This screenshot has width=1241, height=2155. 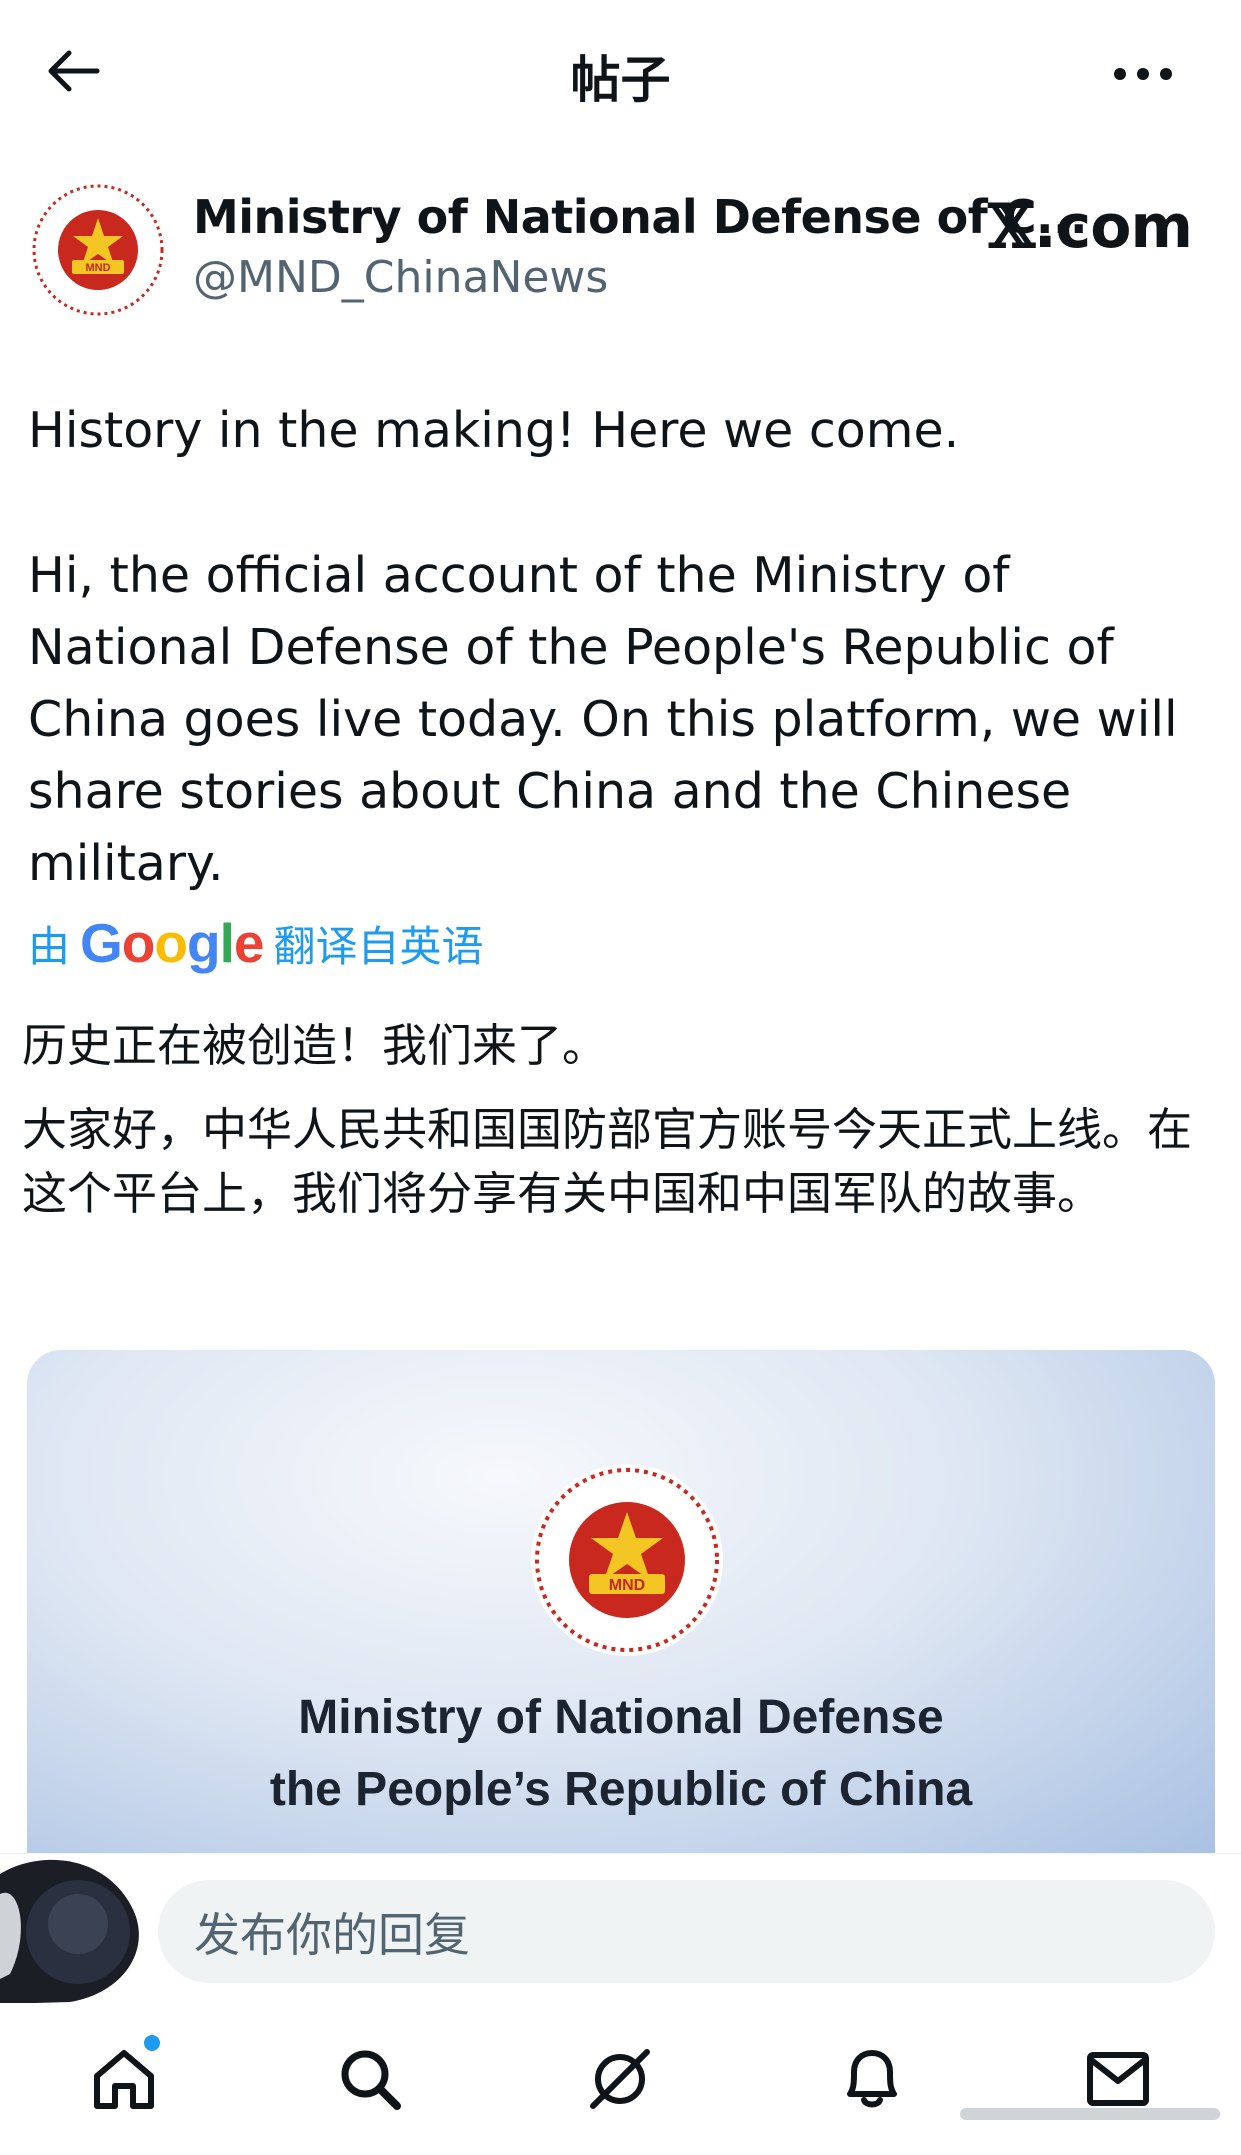 What do you see at coordinates (621, 1789) in the screenshot?
I see `media-caption-line-2: the People’s Republic of China` at bounding box center [621, 1789].